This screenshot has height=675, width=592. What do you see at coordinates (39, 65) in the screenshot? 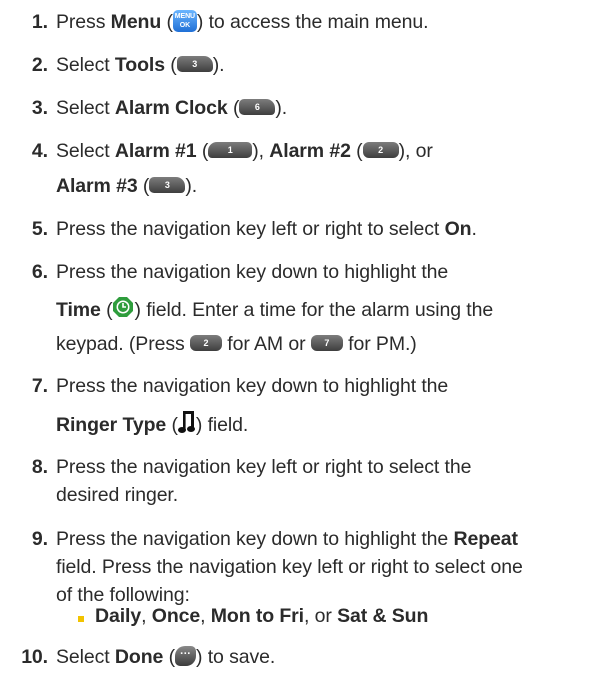
I see `step-number: 2.` at bounding box center [39, 65].